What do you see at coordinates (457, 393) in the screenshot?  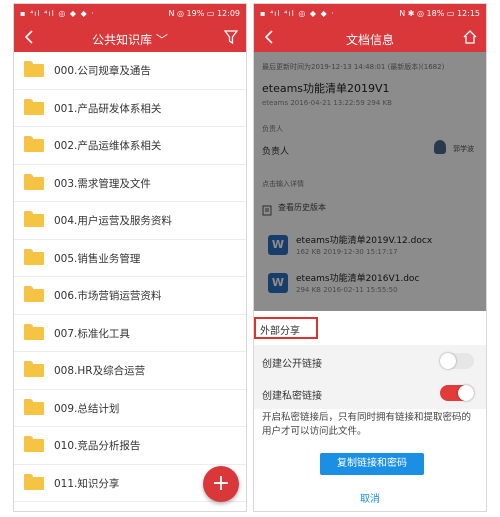 I see `private-link-toggle` at bounding box center [457, 393].